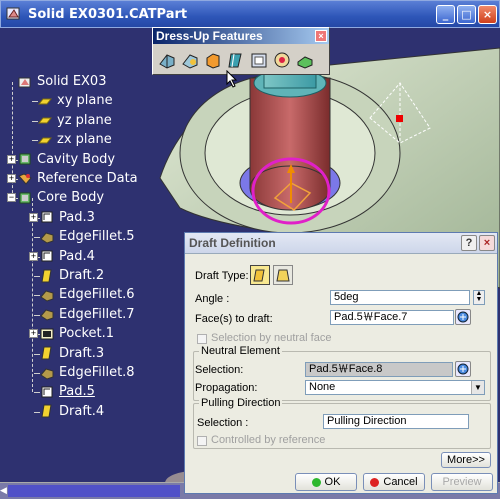 The width and height of the screenshot is (500, 499). I want to click on help-button: ?, so click(469, 243).